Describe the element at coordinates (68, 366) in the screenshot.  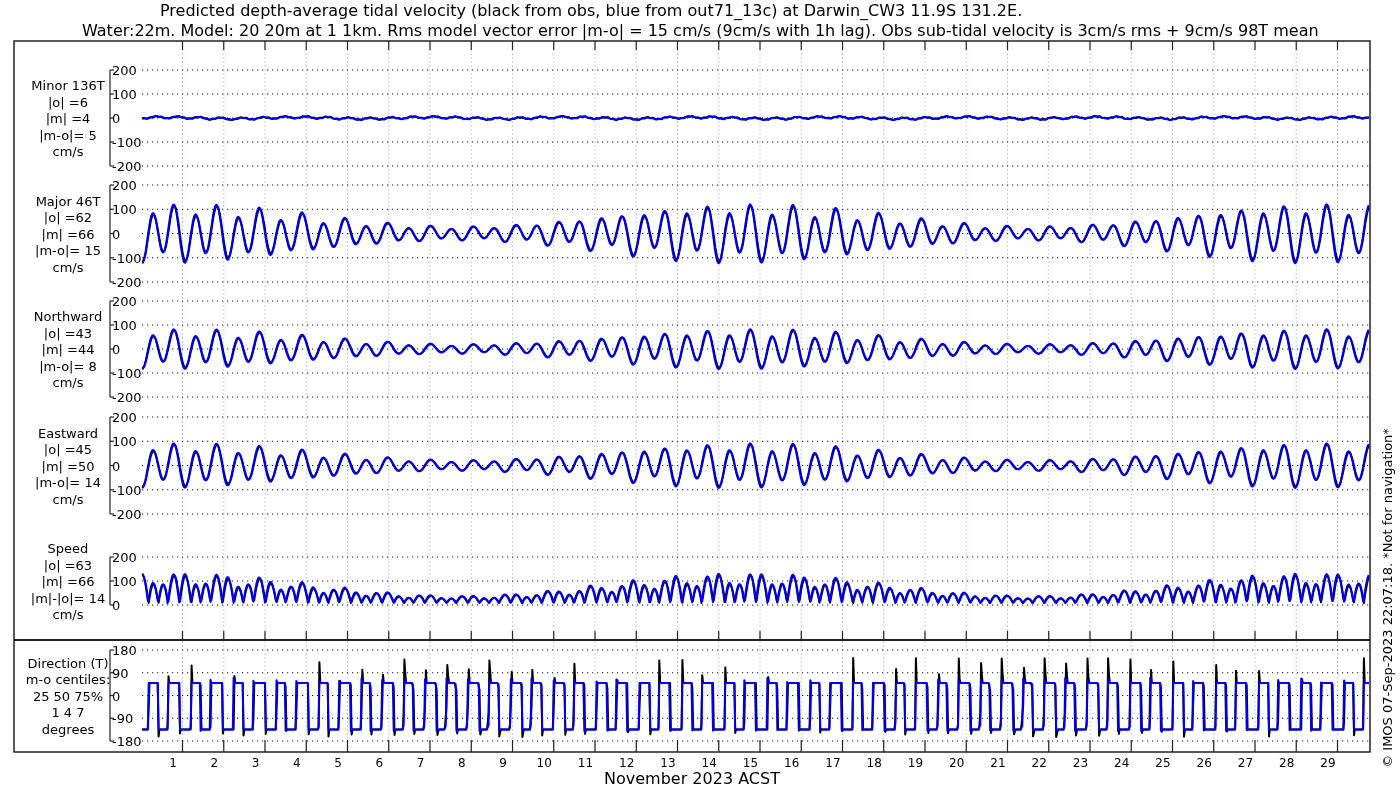
I see `panel-label: |m-o|= 8` at that location.